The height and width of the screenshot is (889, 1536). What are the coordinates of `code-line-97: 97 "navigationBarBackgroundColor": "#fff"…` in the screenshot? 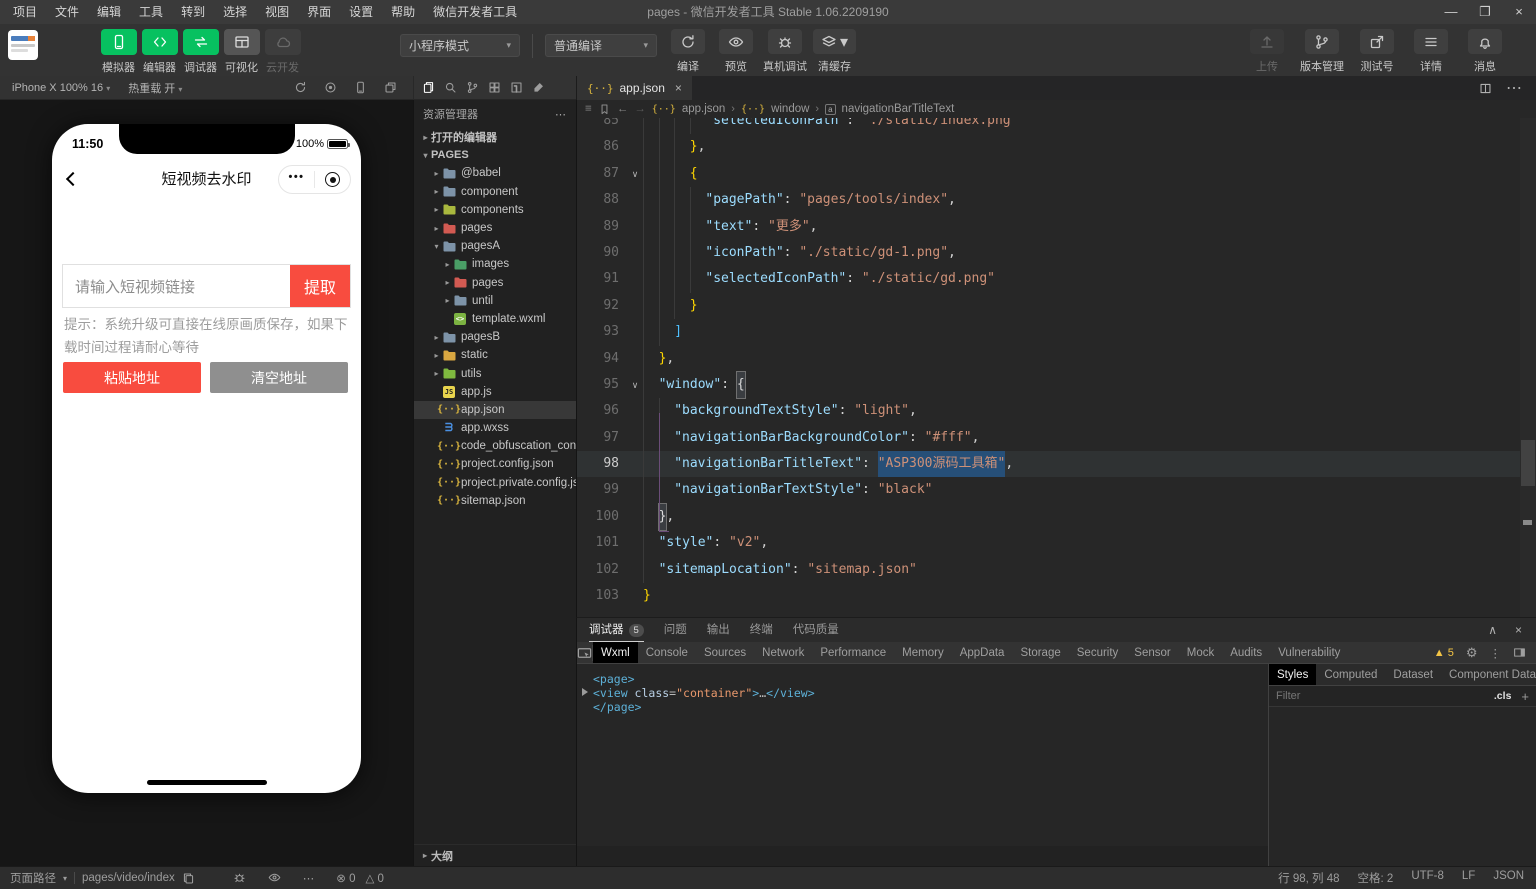 It's located at (1048, 438).